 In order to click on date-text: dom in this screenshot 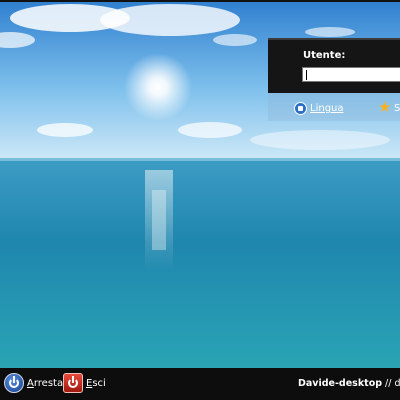, I will do `click(397, 383)`.